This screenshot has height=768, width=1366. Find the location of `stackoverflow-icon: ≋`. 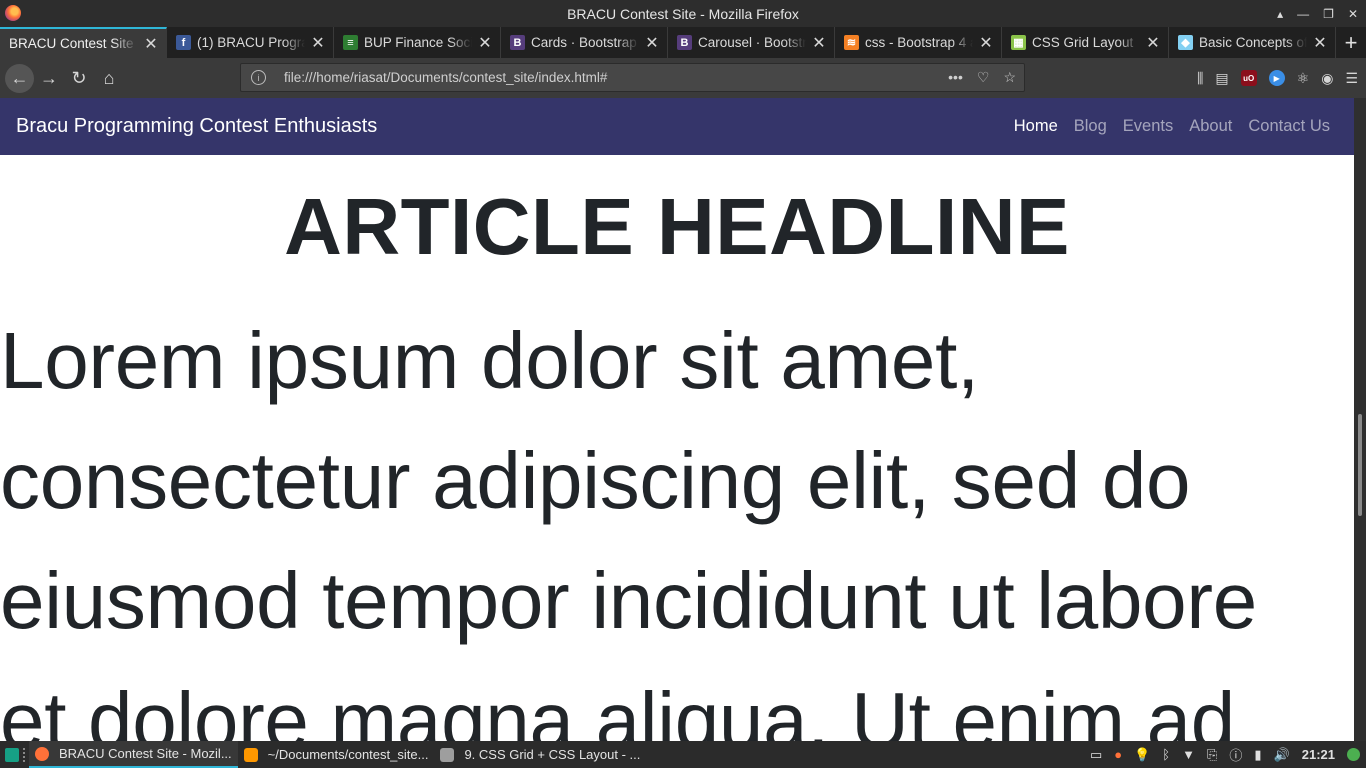

stackoverflow-icon: ≋ is located at coordinates (851, 42).